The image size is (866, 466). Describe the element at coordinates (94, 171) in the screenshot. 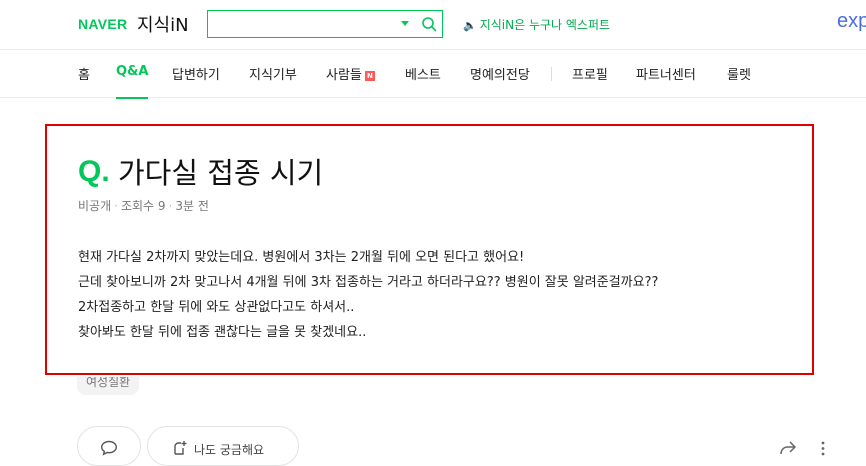

I see `question-mark: Q.` at that location.